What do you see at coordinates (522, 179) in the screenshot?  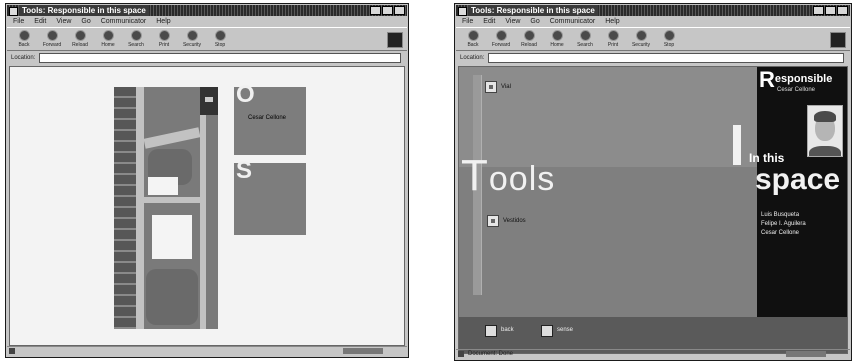 I see `tools-rest: ools` at bounding box center [522, 179].